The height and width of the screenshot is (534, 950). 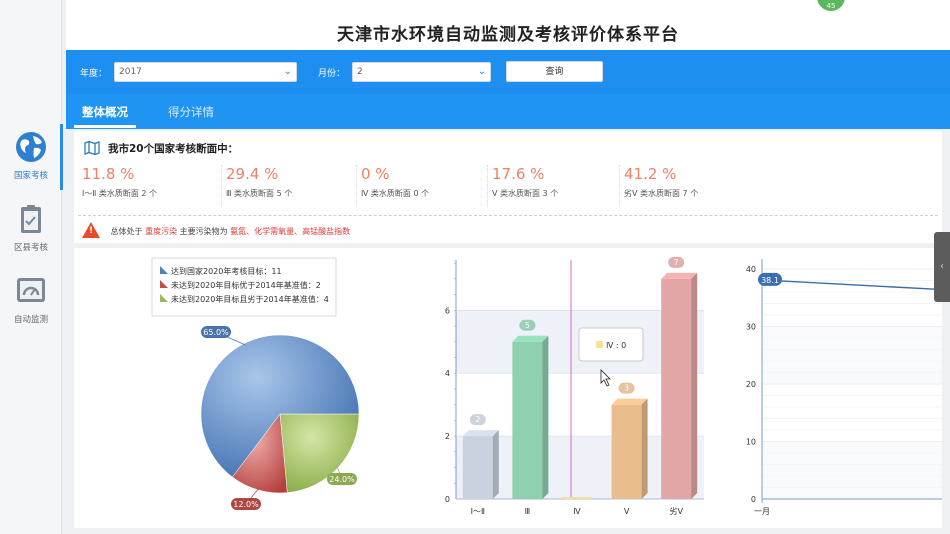 What do you see at coordinates (342, 479) in the screenshot?
I see `pie-data-label: 24.0%` at bounding box center [342, 479].